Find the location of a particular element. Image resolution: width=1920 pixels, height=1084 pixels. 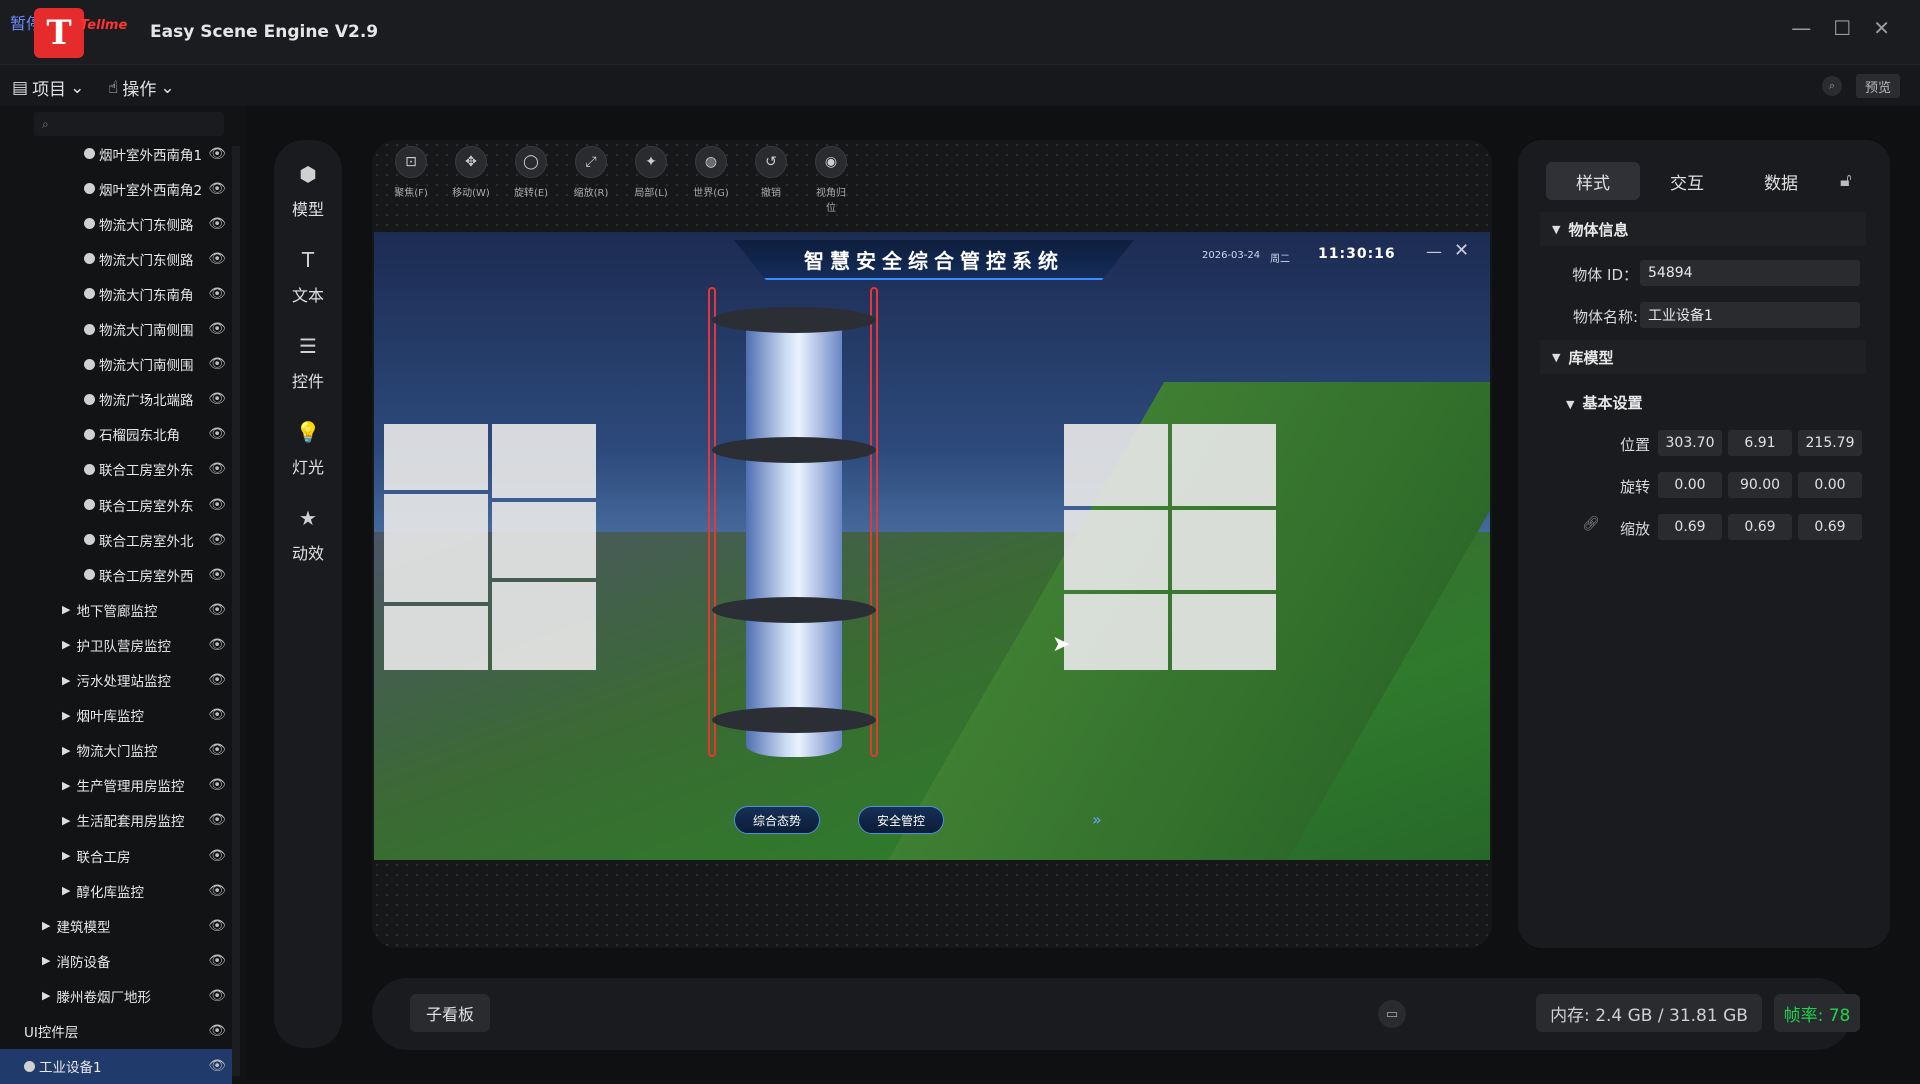

tree-item: UI控件层 👁︎ is located at coordinates (116, 1031).